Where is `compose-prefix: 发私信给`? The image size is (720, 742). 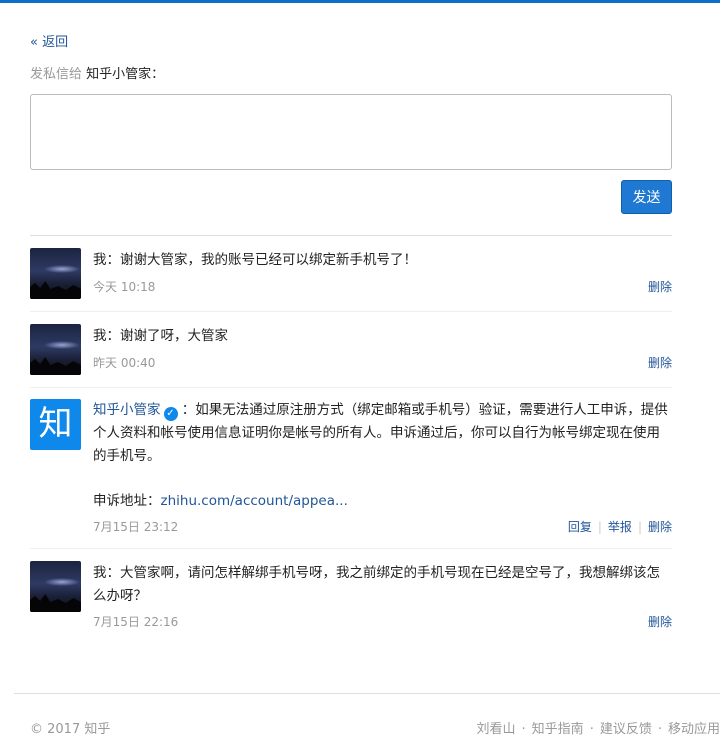
compose-prefix: 发私信给 is located at coordinates (56, 74).